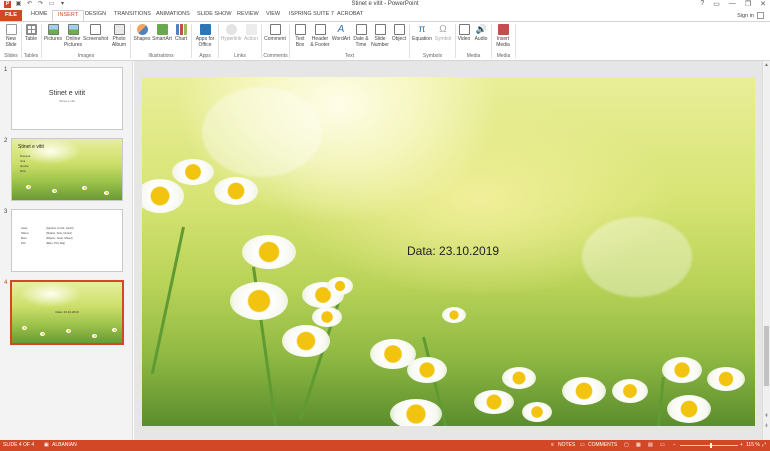 The image size is (770, 451). Describe the element at coordinates (582, 445) in the screenshot. I see `comments-icon: ▭` at that location.